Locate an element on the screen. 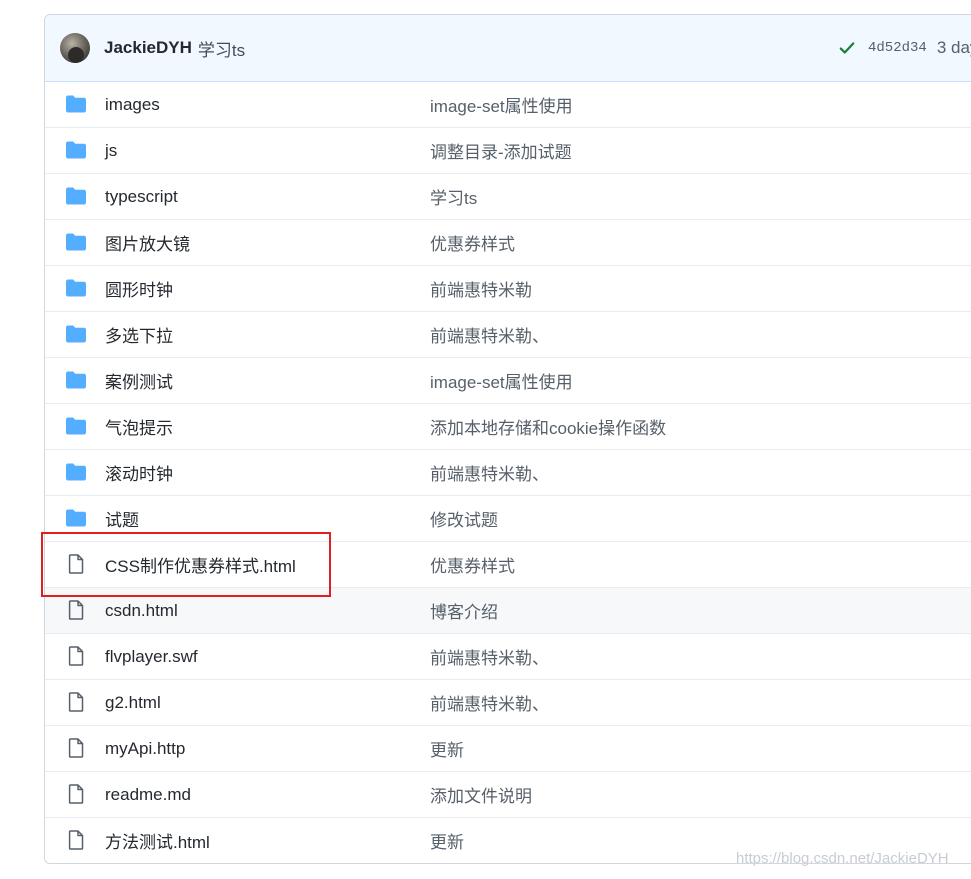  file-row: myApi.http 更新 is located at coordinates (508, 748).